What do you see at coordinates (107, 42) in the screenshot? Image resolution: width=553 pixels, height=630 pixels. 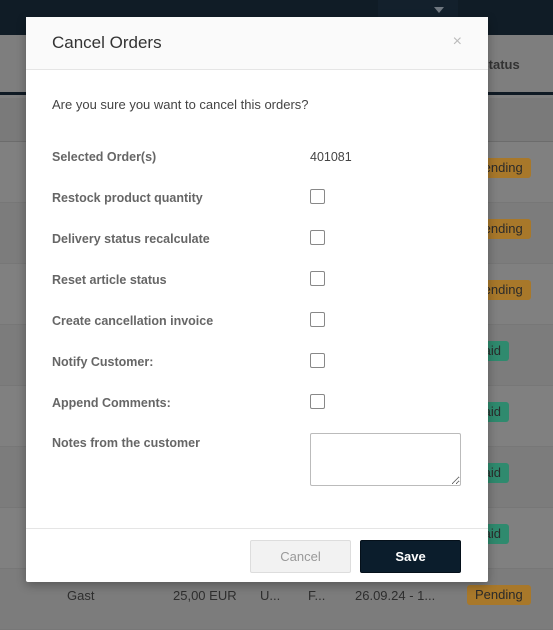 I see `dialog-title: Cancel Orders` at bounding box center [107, 42].